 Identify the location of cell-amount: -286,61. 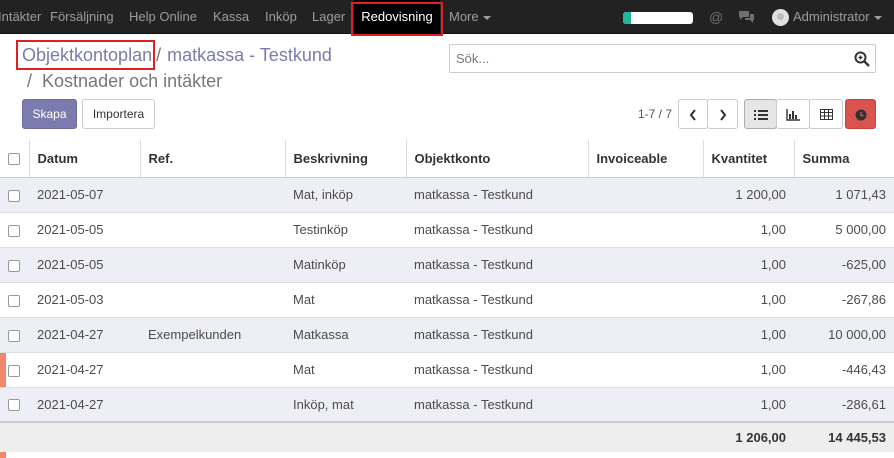
(844, 405).